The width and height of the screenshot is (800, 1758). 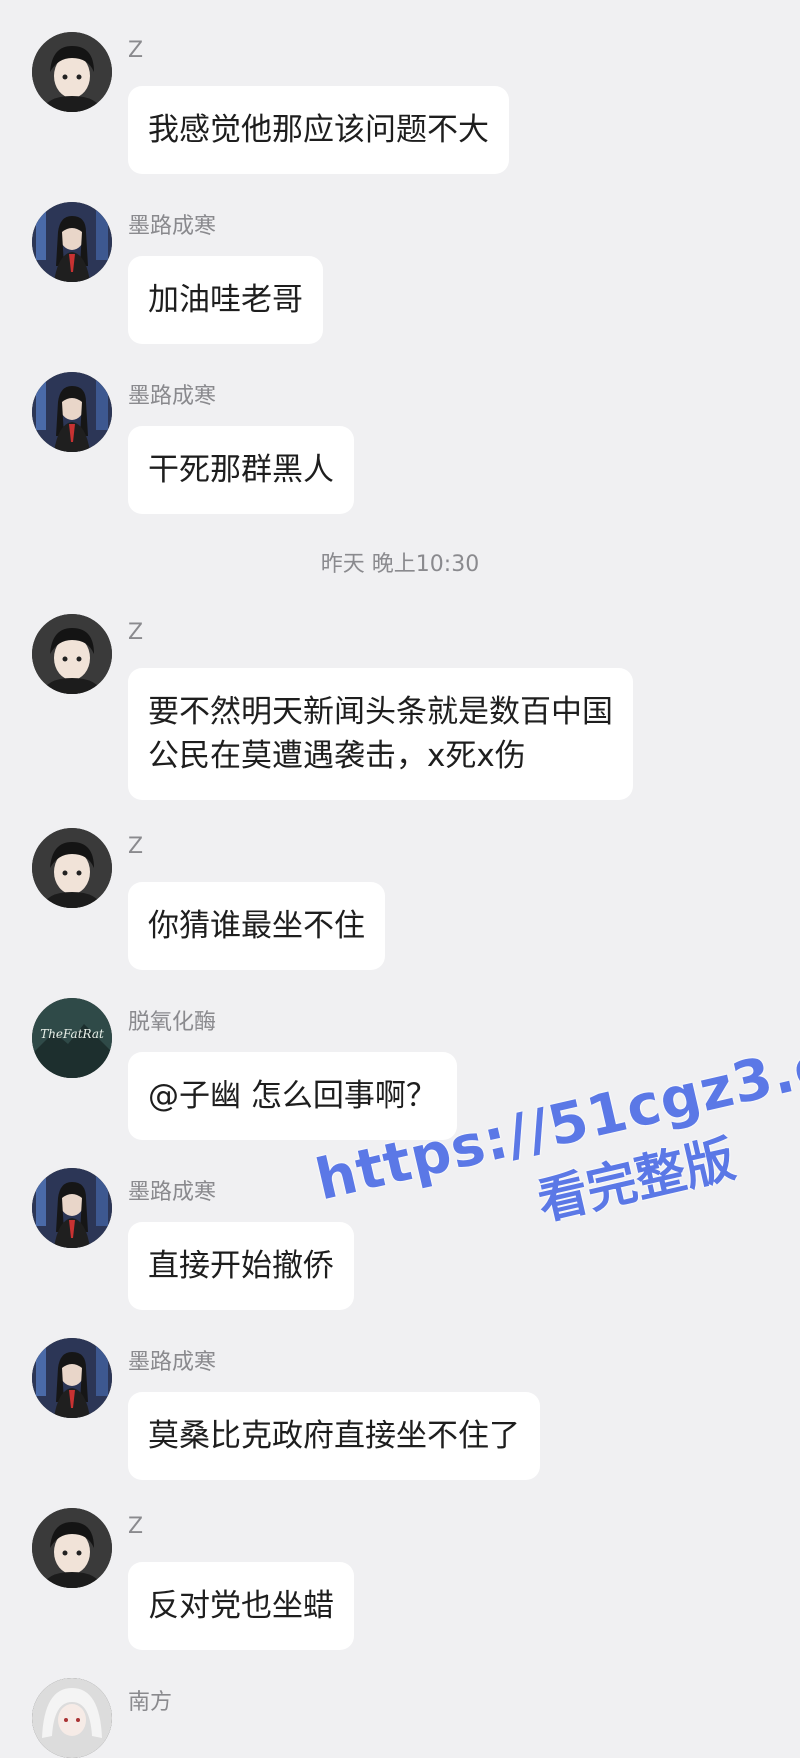 I want to click on sender-name: 南方, so click(x=150, y=1702).